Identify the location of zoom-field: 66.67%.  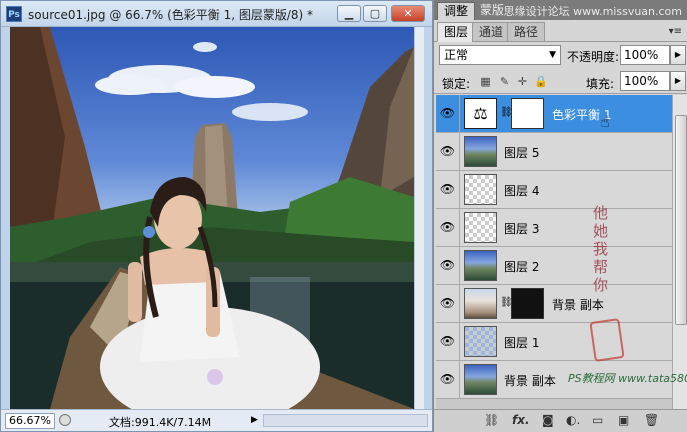
(30, 421).